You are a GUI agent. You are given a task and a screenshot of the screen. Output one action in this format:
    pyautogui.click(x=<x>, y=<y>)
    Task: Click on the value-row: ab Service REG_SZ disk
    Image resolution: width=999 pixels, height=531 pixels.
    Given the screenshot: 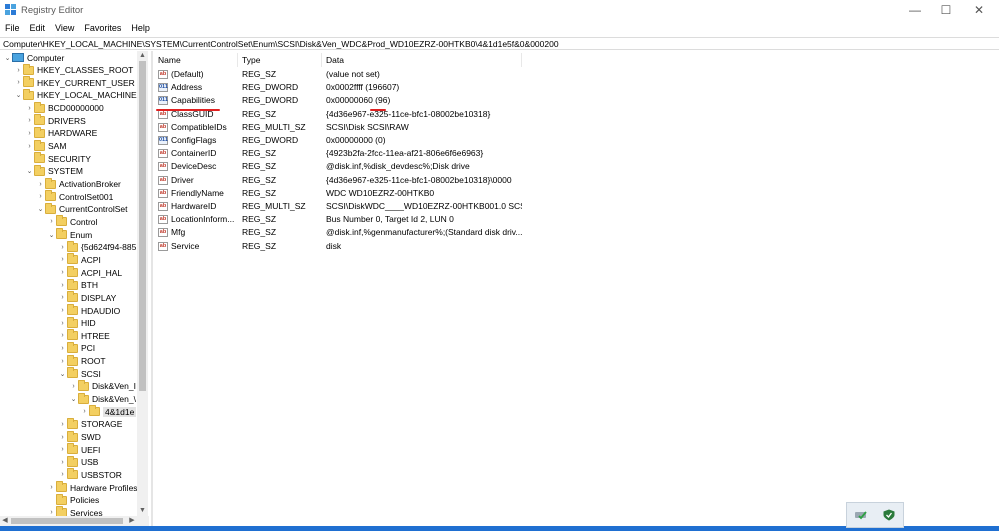 What is the action you would take?
    pyautogui.click(x=576, y=246)
    